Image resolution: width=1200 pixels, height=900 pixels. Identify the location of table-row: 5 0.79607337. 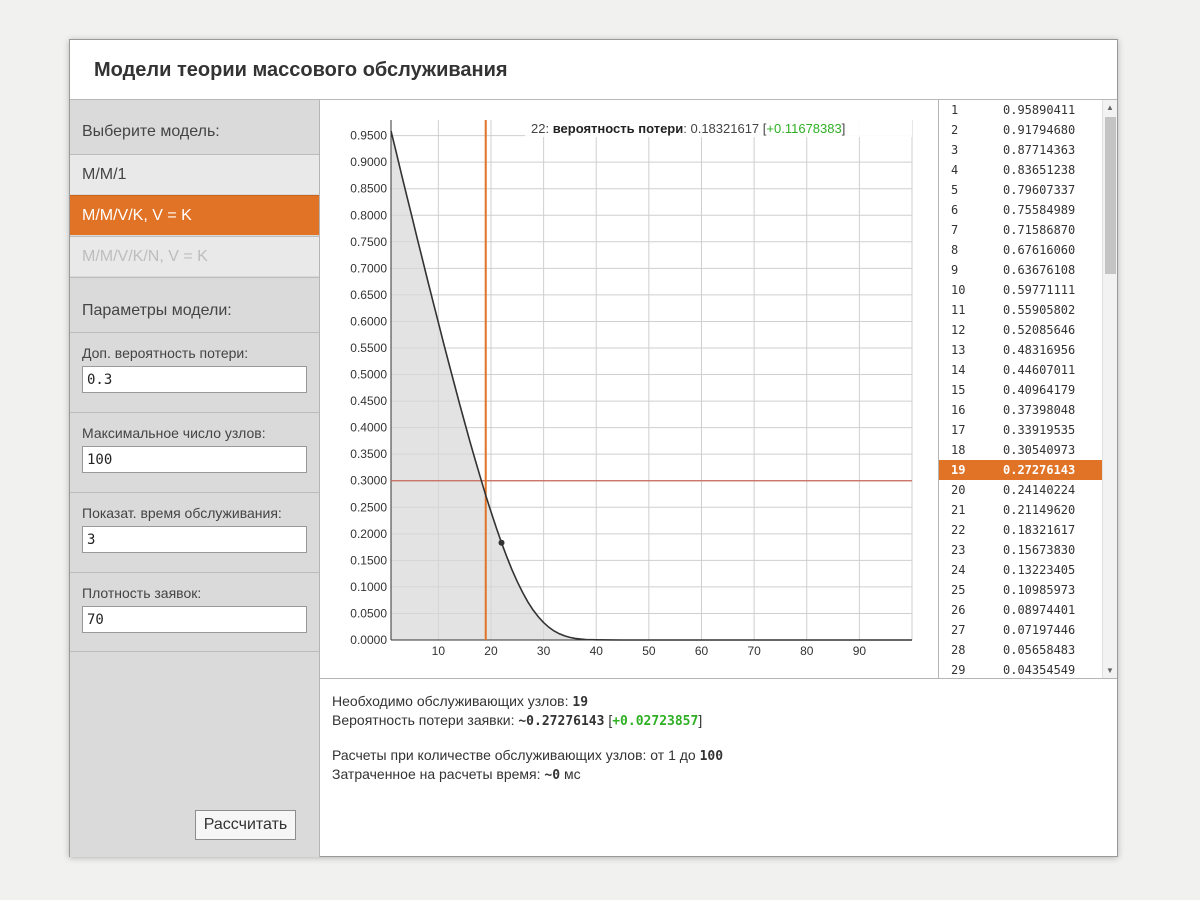
(1020, 190).